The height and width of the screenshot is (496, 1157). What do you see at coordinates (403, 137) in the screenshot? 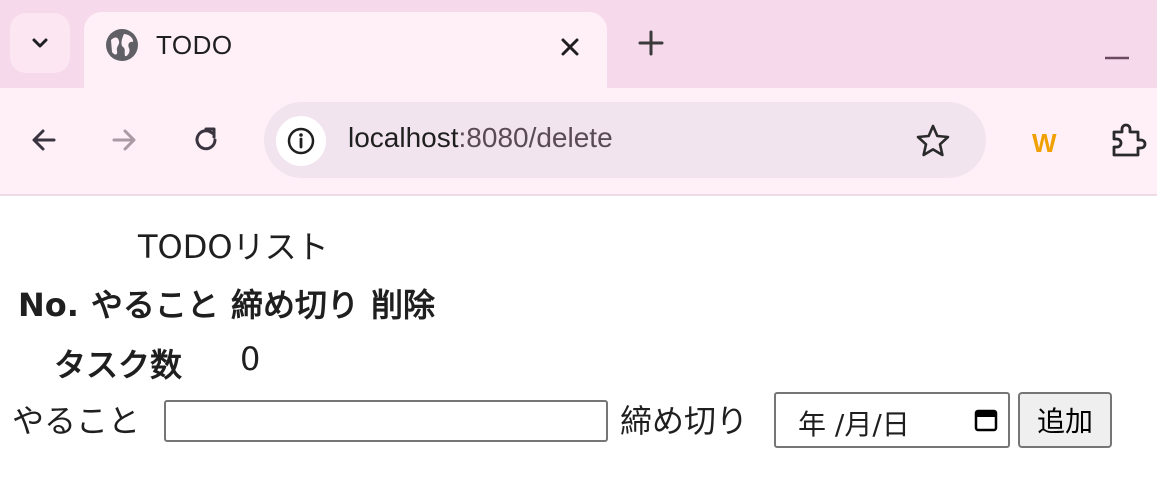
I see `url-host: localhost` at bounding box center [403, 137].